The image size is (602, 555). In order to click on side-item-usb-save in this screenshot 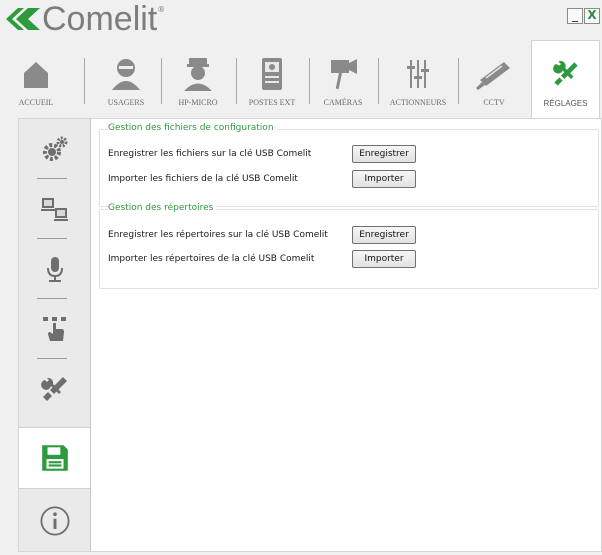, I will do `click(55, 458)`.